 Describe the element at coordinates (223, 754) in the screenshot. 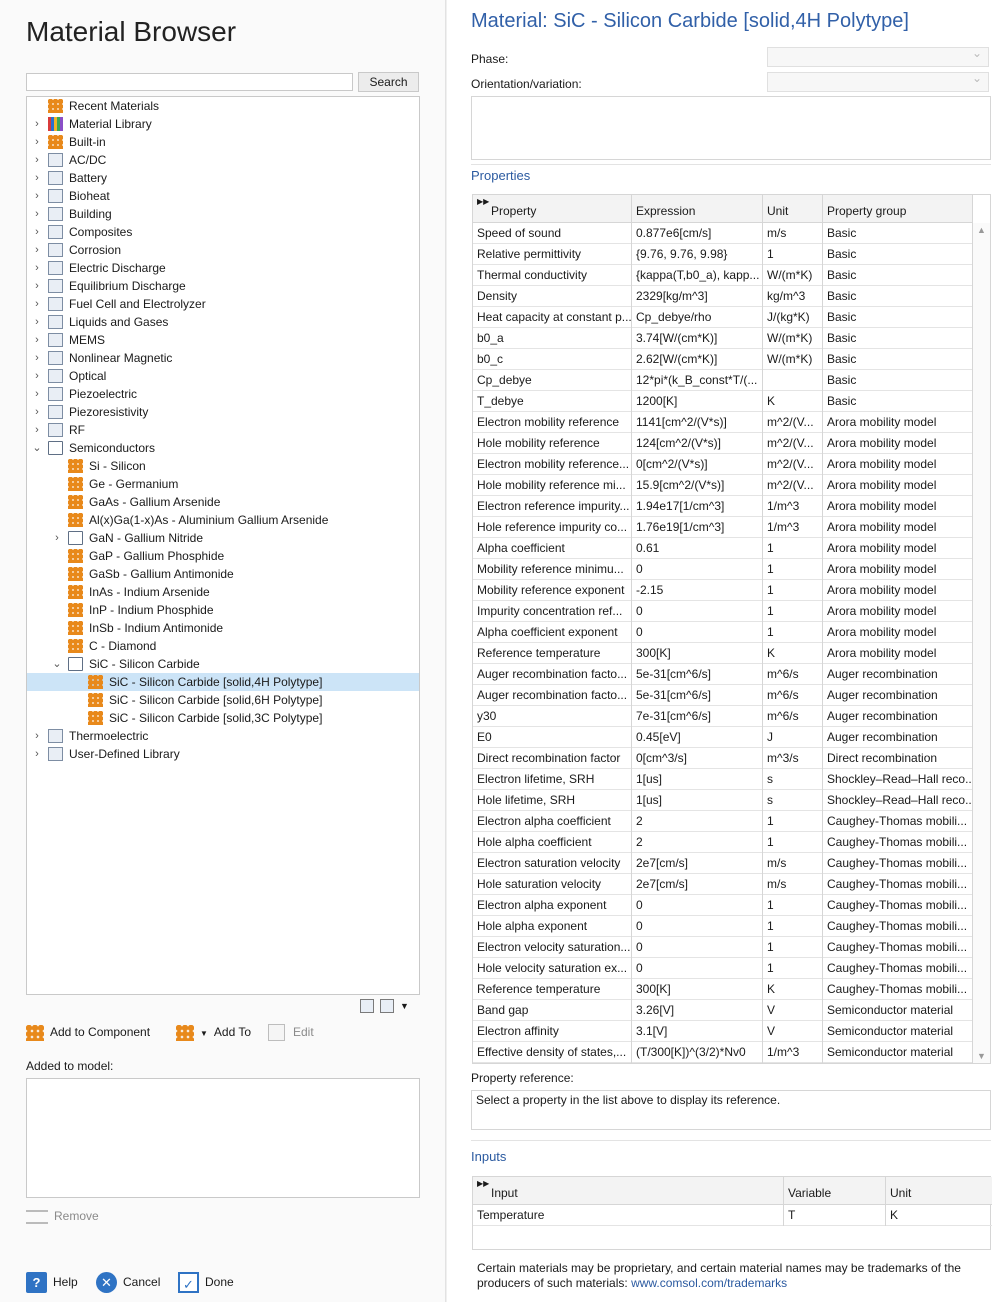

I see `tree-item: › User-Defined Library` at that location.